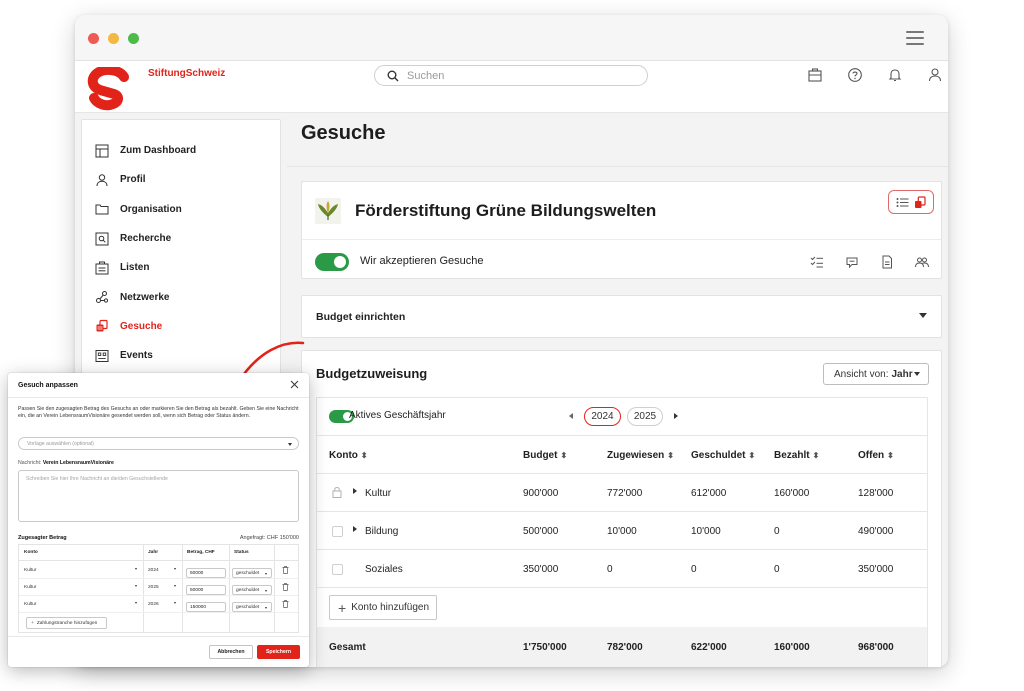 This screenshot has height=691, width=1024. What do you see at coordinates (158, 496) in the screenshot?
I see `message-textarea` at bounding box center [158, 496].